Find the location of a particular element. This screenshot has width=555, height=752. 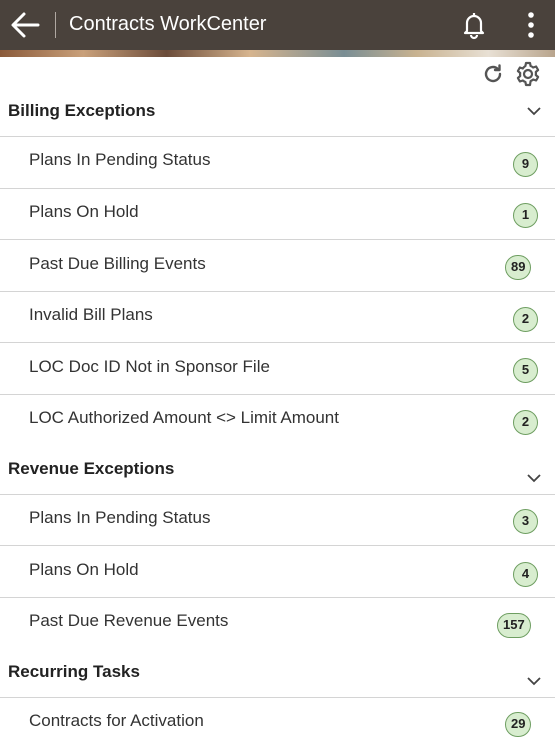

app-header: Contracts WorkCenter is located at coordinates (277, 25).